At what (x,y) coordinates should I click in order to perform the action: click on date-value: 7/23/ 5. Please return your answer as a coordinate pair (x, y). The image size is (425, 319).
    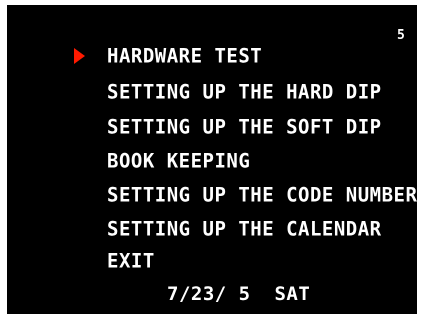
    Looking at the image, I should click on (209, 294).